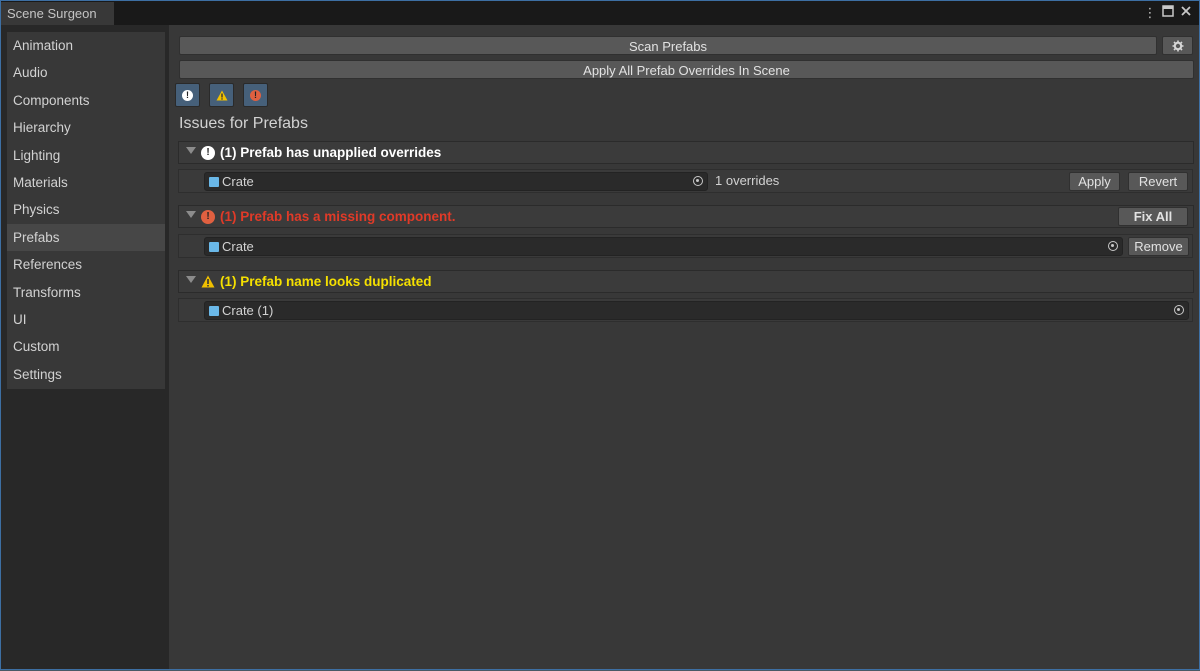  Describe the element at coordinates (1158, 246) in the screenshot. I see `remove-button: Remove` at that location.